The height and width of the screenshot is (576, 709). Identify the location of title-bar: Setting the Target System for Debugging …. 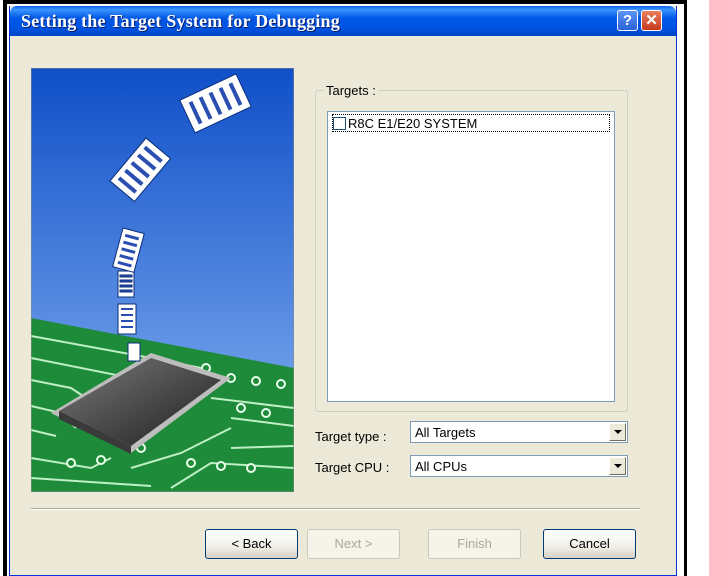
(343, 21).